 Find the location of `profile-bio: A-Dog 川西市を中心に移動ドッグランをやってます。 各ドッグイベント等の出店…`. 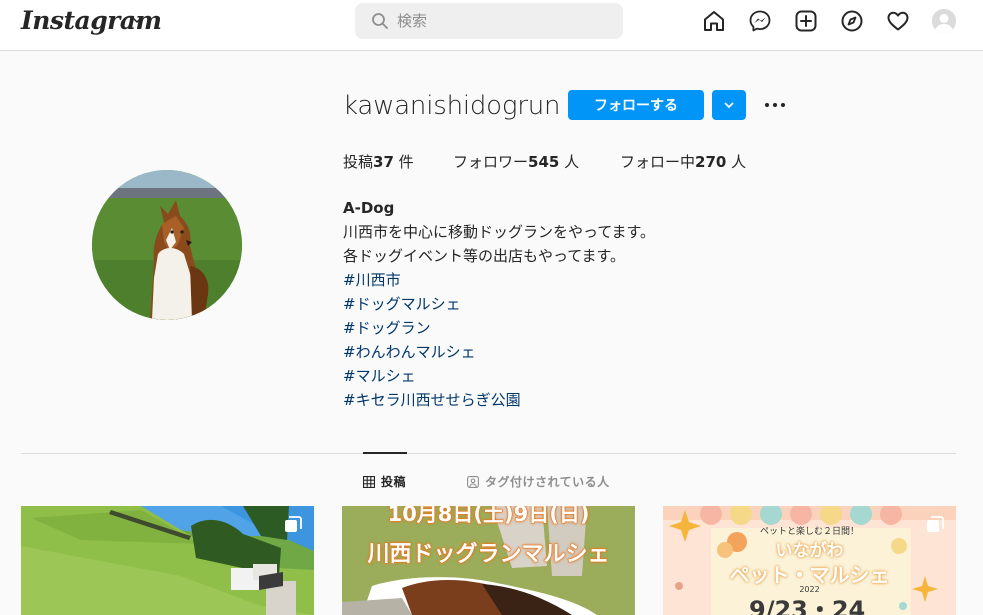

profile-bio: A-Dog 川西市を中心に移動ドッグランをやってます。 各ドッグイベント等の出店… is located at coordinates (499, 304).